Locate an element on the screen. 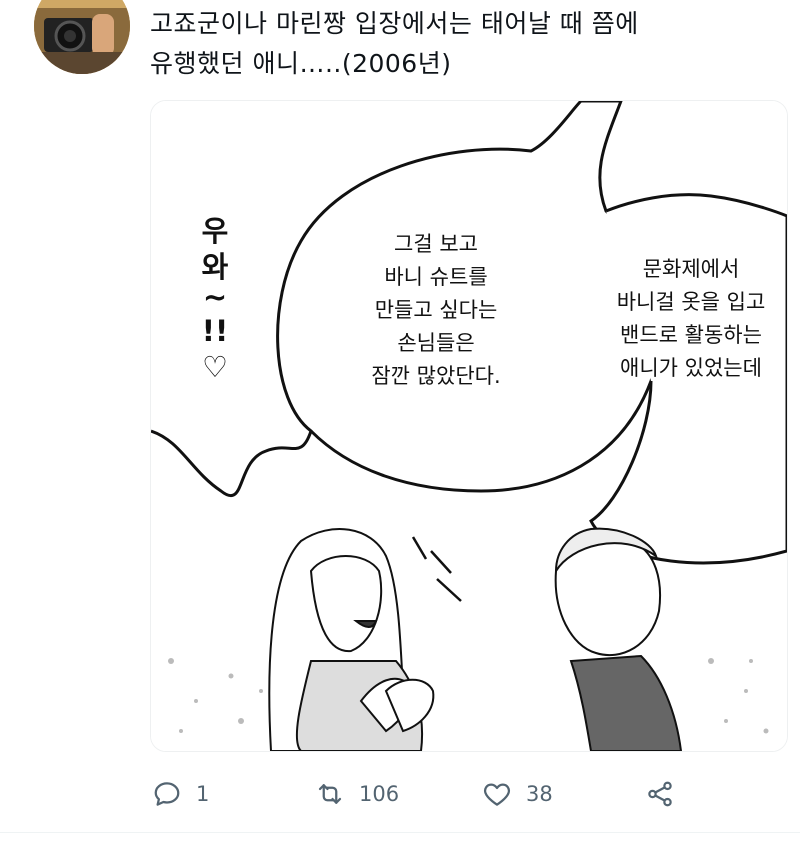 This screenshot has height=850, width=800. bottom-divider is located at coordinates (400, 832).